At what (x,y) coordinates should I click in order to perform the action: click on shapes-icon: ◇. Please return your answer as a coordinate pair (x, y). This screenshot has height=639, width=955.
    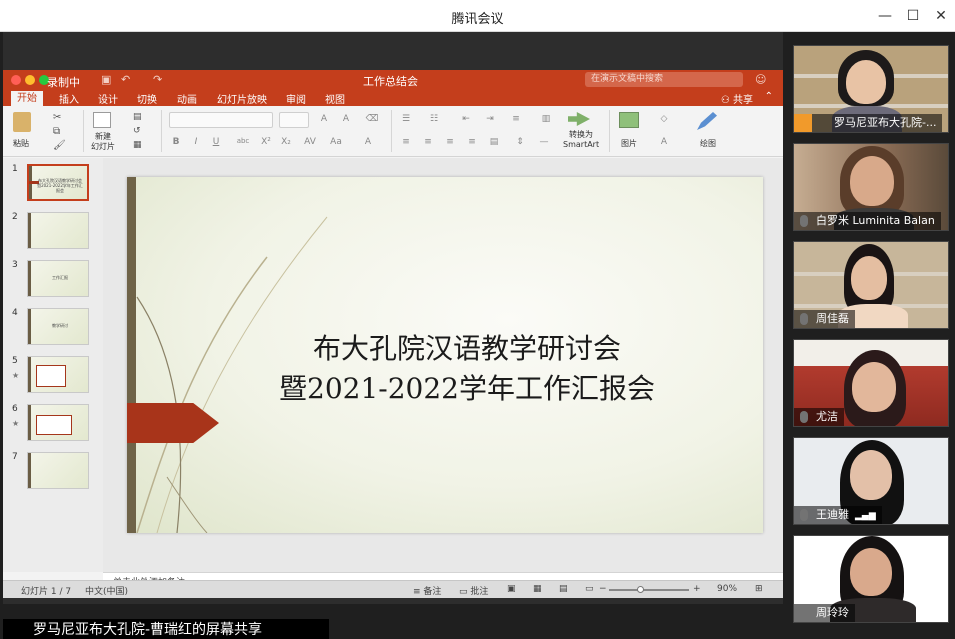
    Looking at the image, I should click on (664, 119).